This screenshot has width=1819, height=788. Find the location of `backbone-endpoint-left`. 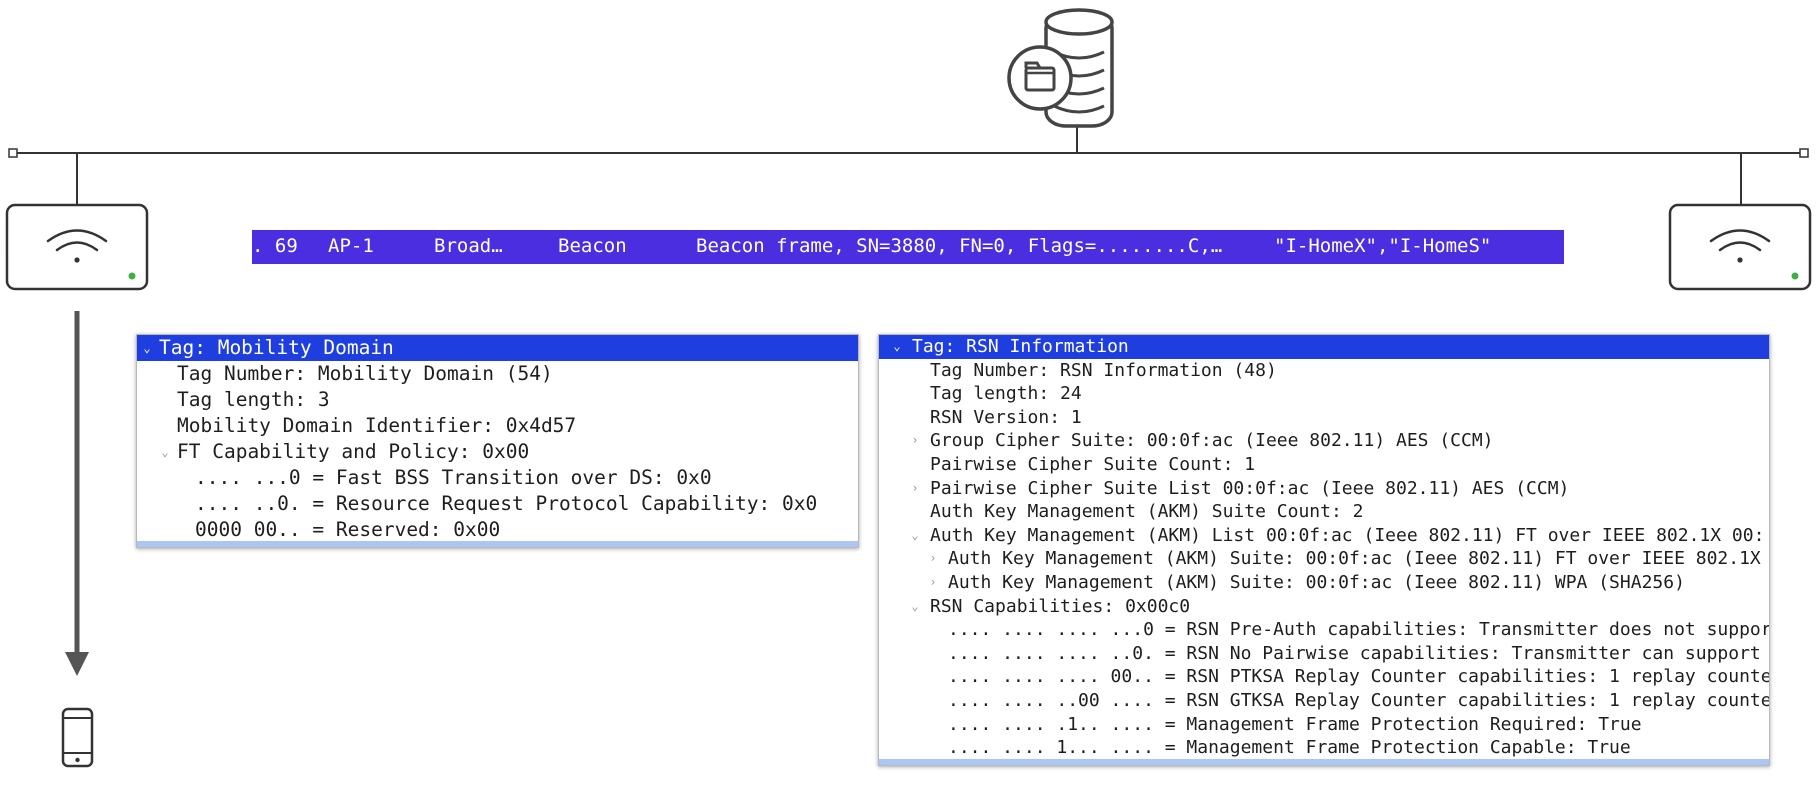

backbone-endpoint-left is located at coordinates (13, 153).